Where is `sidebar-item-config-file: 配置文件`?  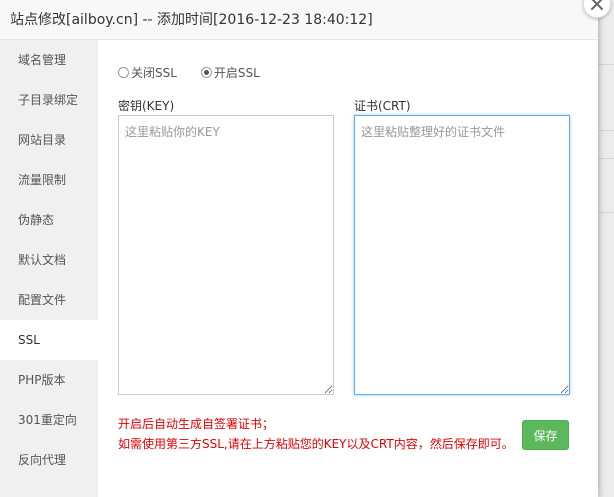
sidebar-item-config-file: 配置文件 is located at coordinates (49, 300).